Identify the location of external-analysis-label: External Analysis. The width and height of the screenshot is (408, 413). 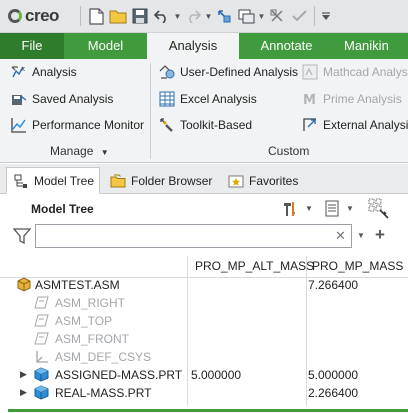
(365, 125).